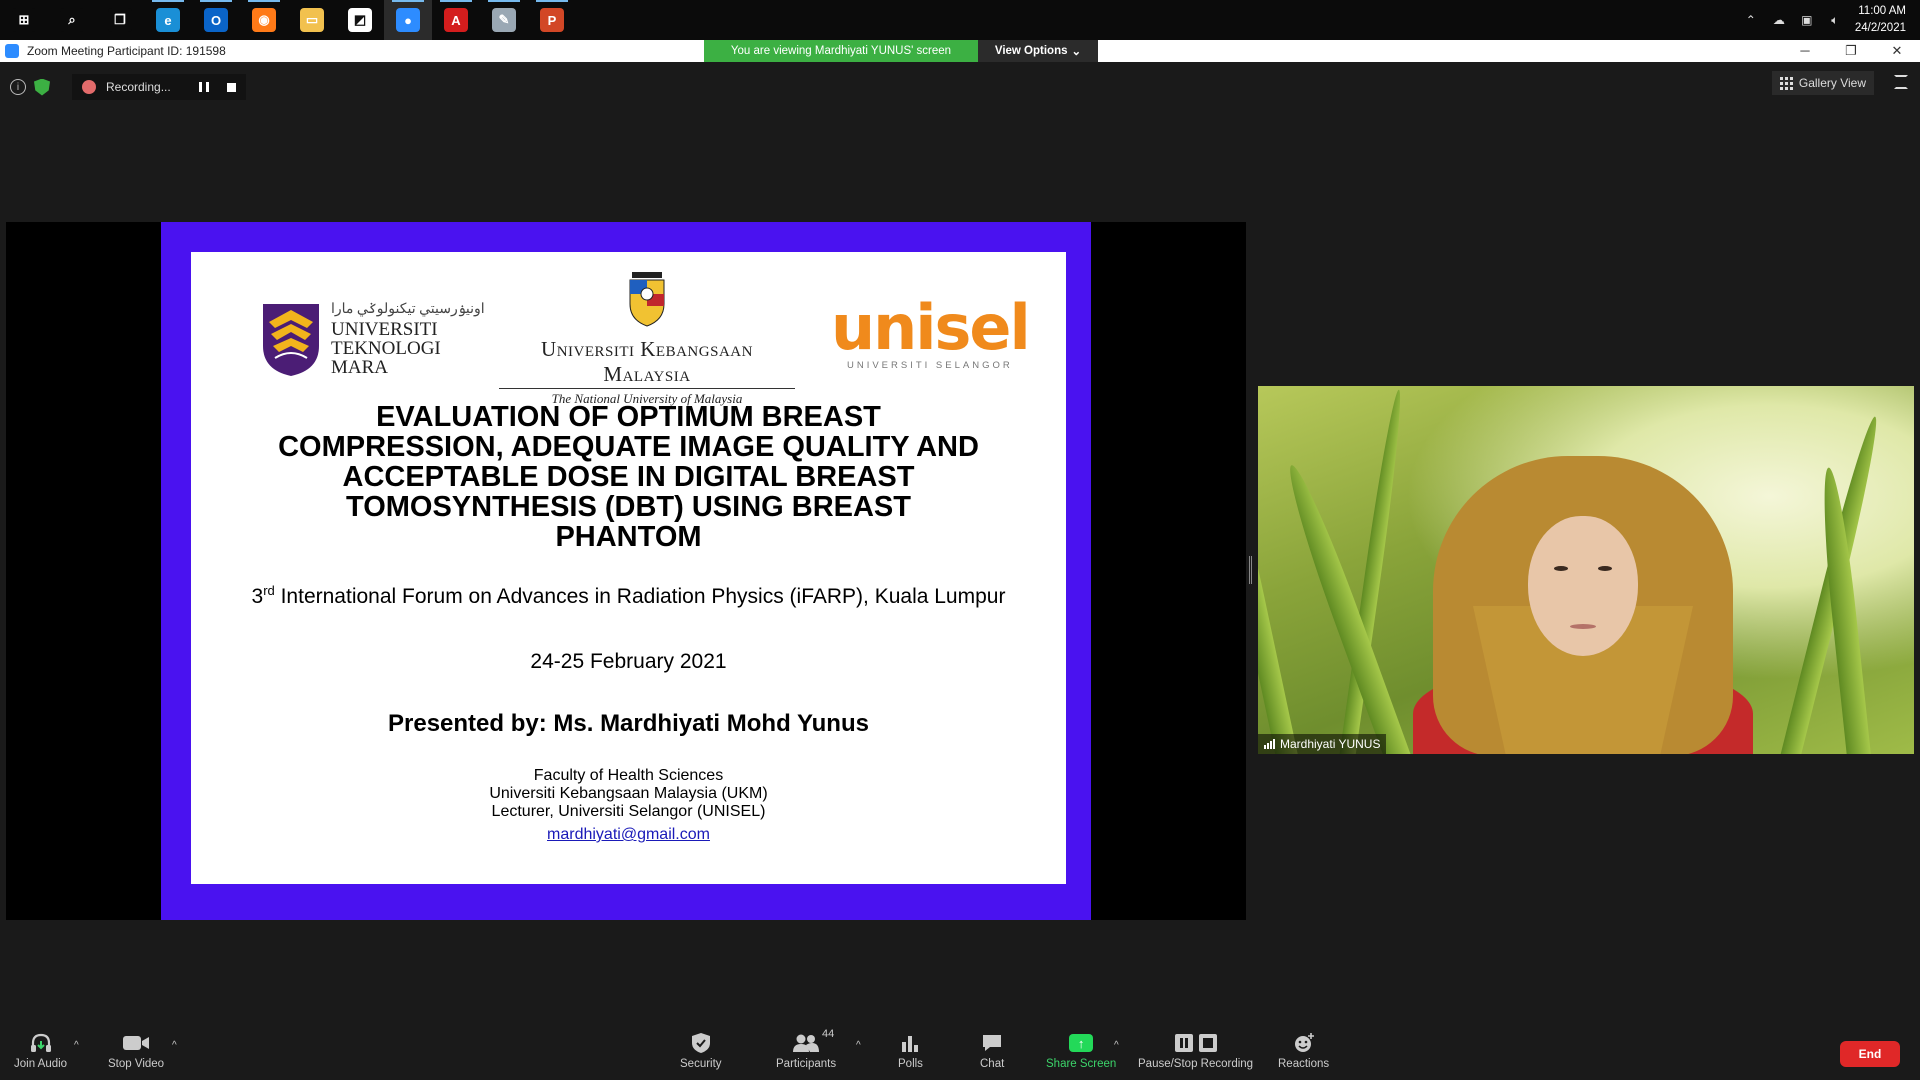 This screenshot has height=1080, width=1920. Describe the element at coordinates (647, 299) in the screenshot. I see `ukm-crest-icon` at that location.